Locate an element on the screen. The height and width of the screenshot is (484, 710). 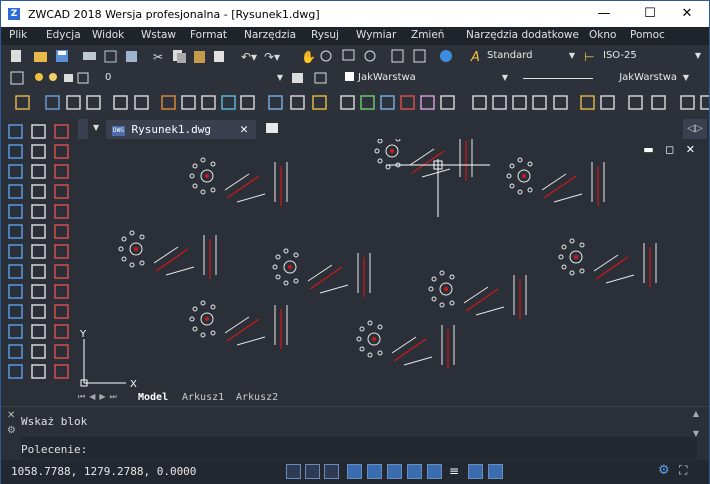
scale-icon is located at coordinates (38, 271).